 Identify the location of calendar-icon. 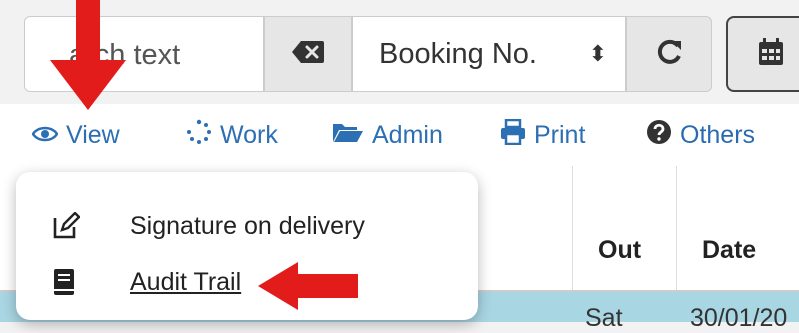
(771, 54).